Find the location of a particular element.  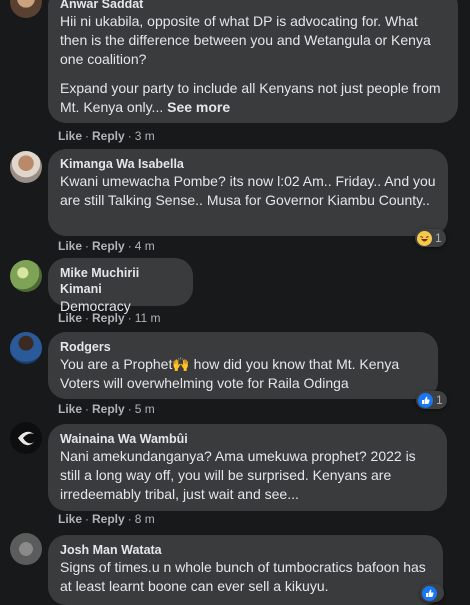

timestamp: 5 m is located at coordinates (145, 409).